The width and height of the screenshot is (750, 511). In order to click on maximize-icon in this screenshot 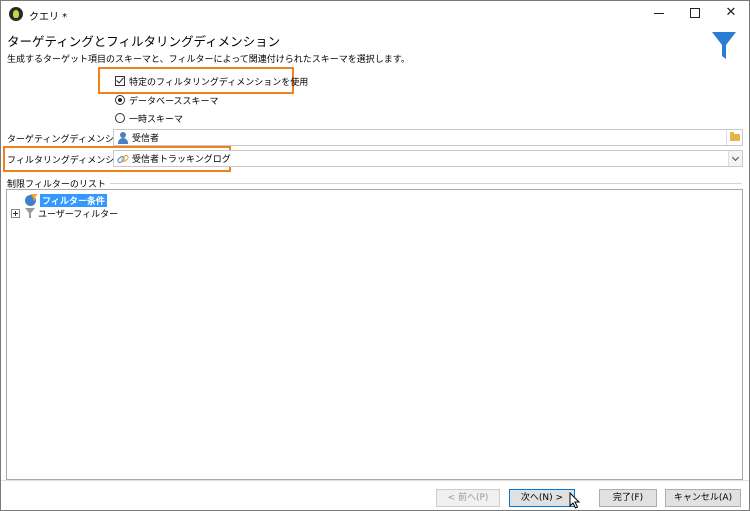, I will do `click(695, 13)`.